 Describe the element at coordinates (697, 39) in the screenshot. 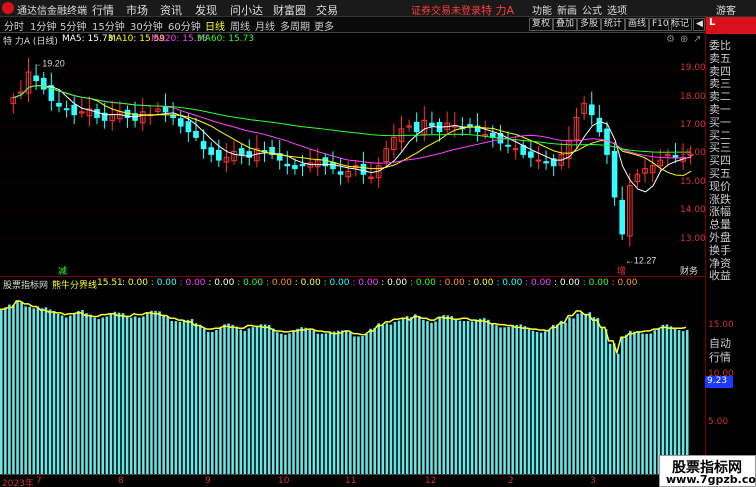

I see `expand-icon: ↗` at that location.